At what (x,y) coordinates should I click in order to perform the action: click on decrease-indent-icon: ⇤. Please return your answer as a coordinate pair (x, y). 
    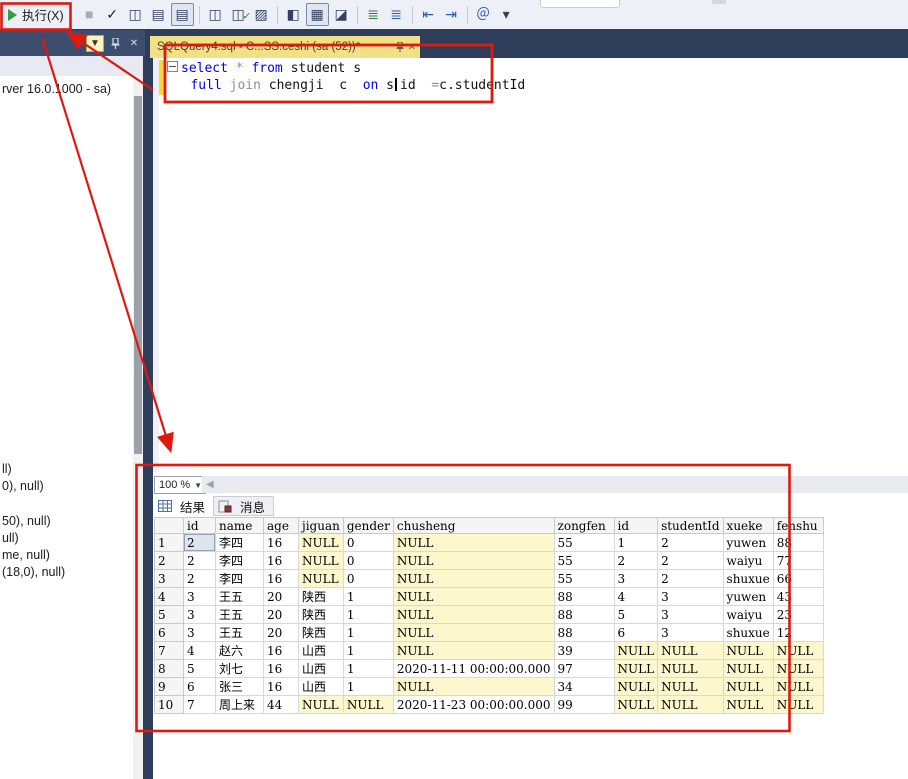
    Looking at the image, I should click on (428, 14).